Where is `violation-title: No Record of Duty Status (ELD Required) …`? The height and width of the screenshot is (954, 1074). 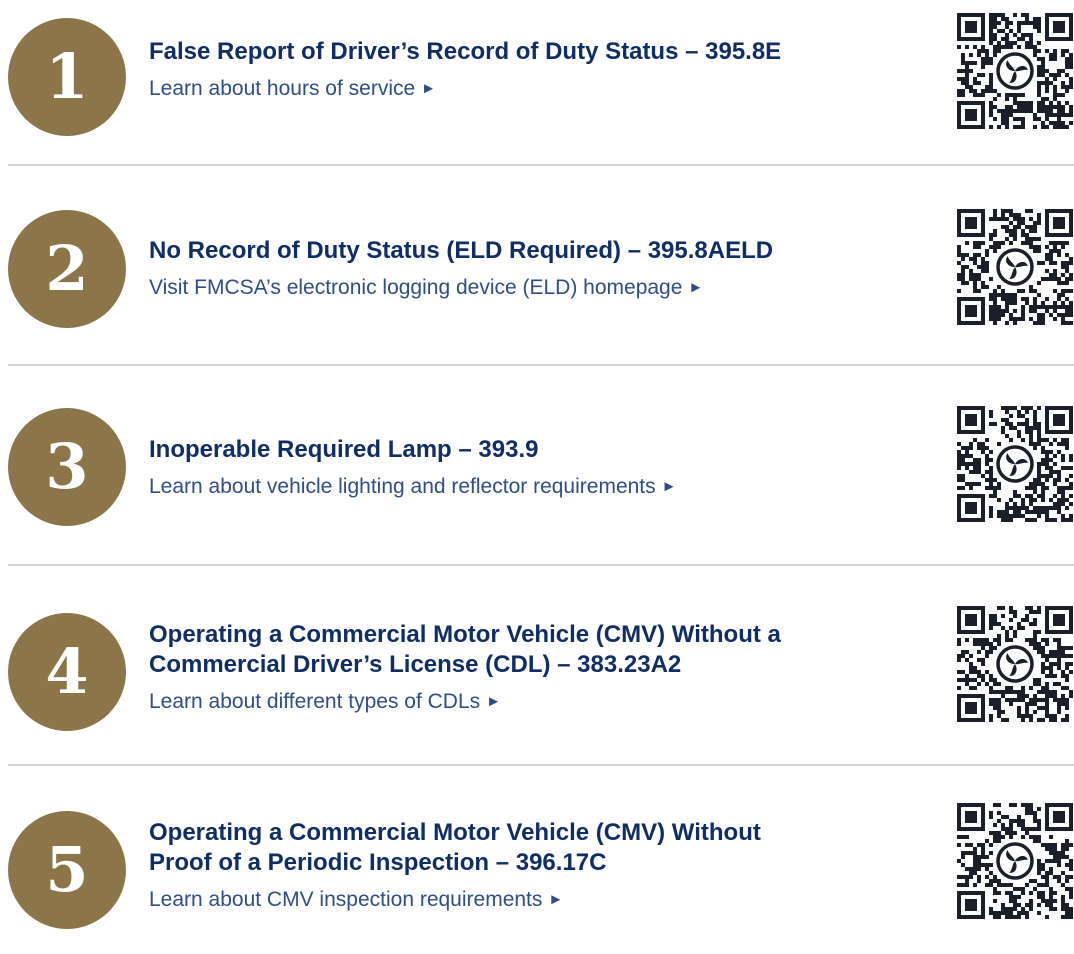
violation-title: No Record of Duty Status (ELD Required) … is located at coordinates (539, 251).